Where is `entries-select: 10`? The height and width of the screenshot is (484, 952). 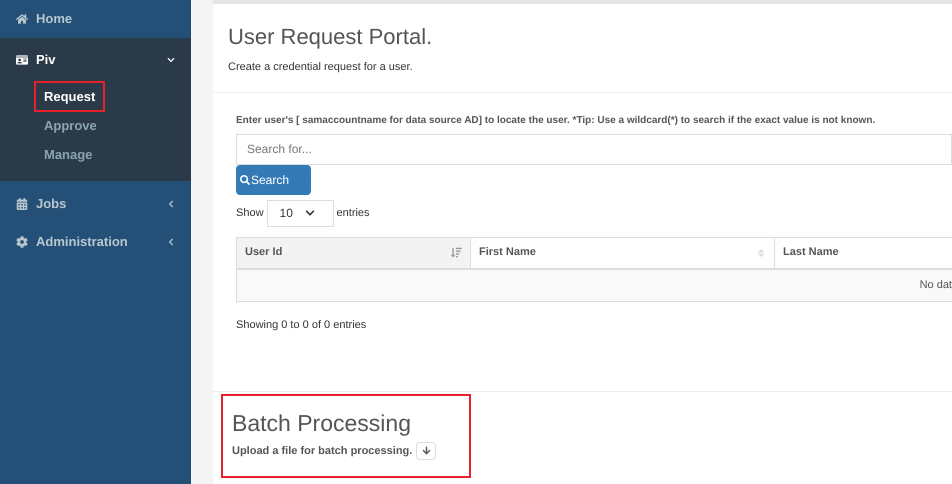 entries-select: 10 is located at coordinates (300, 213).